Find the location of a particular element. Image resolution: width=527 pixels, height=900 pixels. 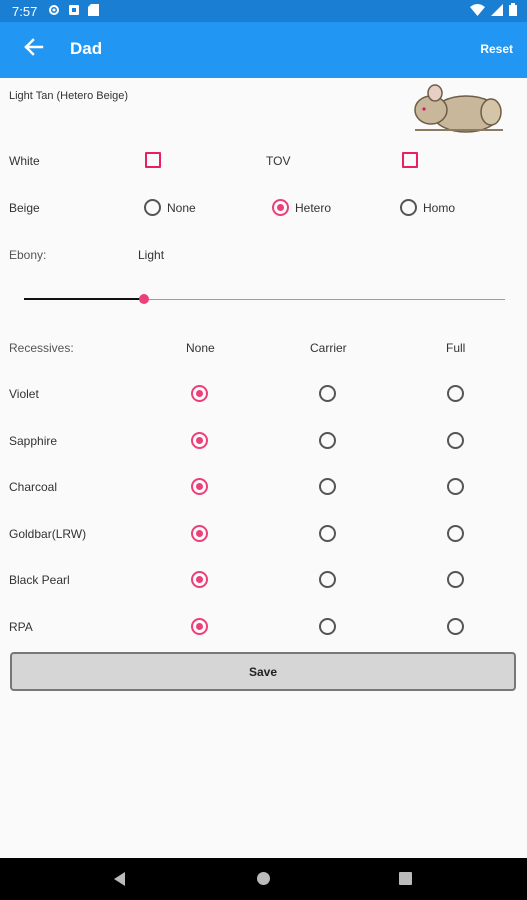

back-arrow-icon is located at coordinates (33, 47).